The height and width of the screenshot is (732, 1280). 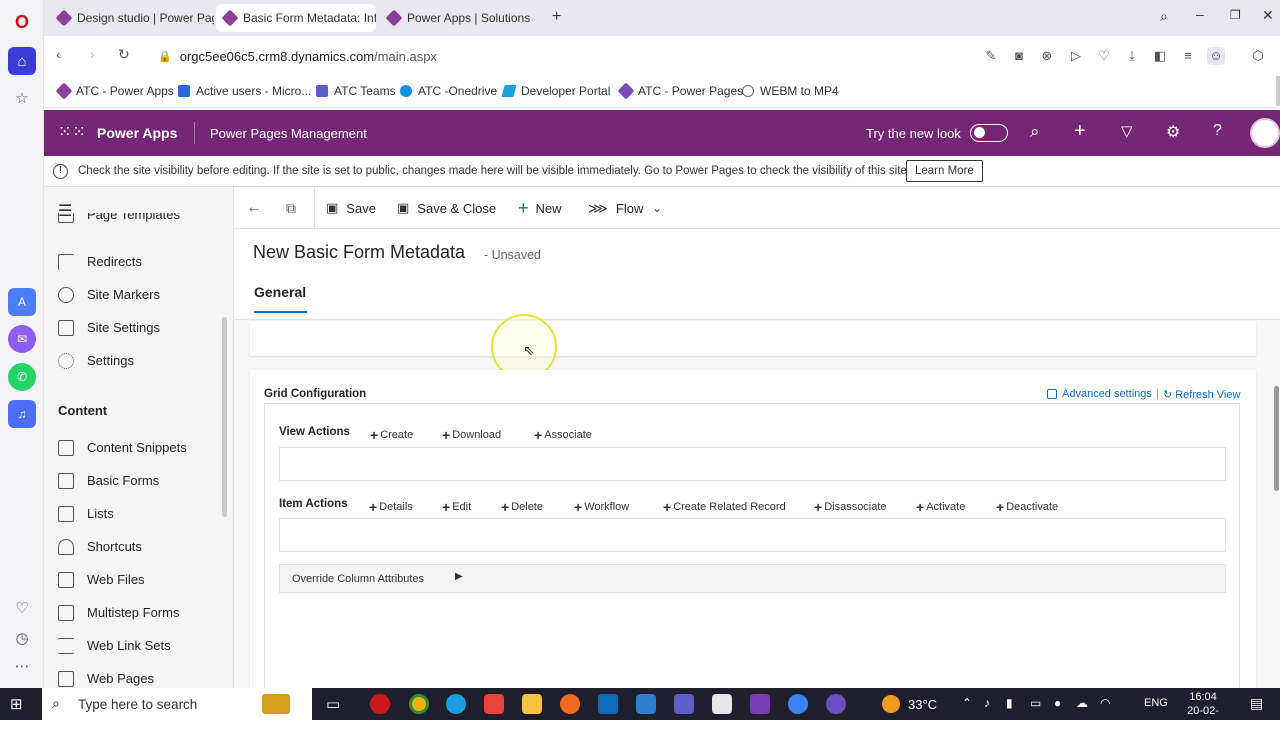 What do you see at coordinates (494, 704) in the screenshot?
I see `vivaldi-icon` at bounding box center [494, 704].